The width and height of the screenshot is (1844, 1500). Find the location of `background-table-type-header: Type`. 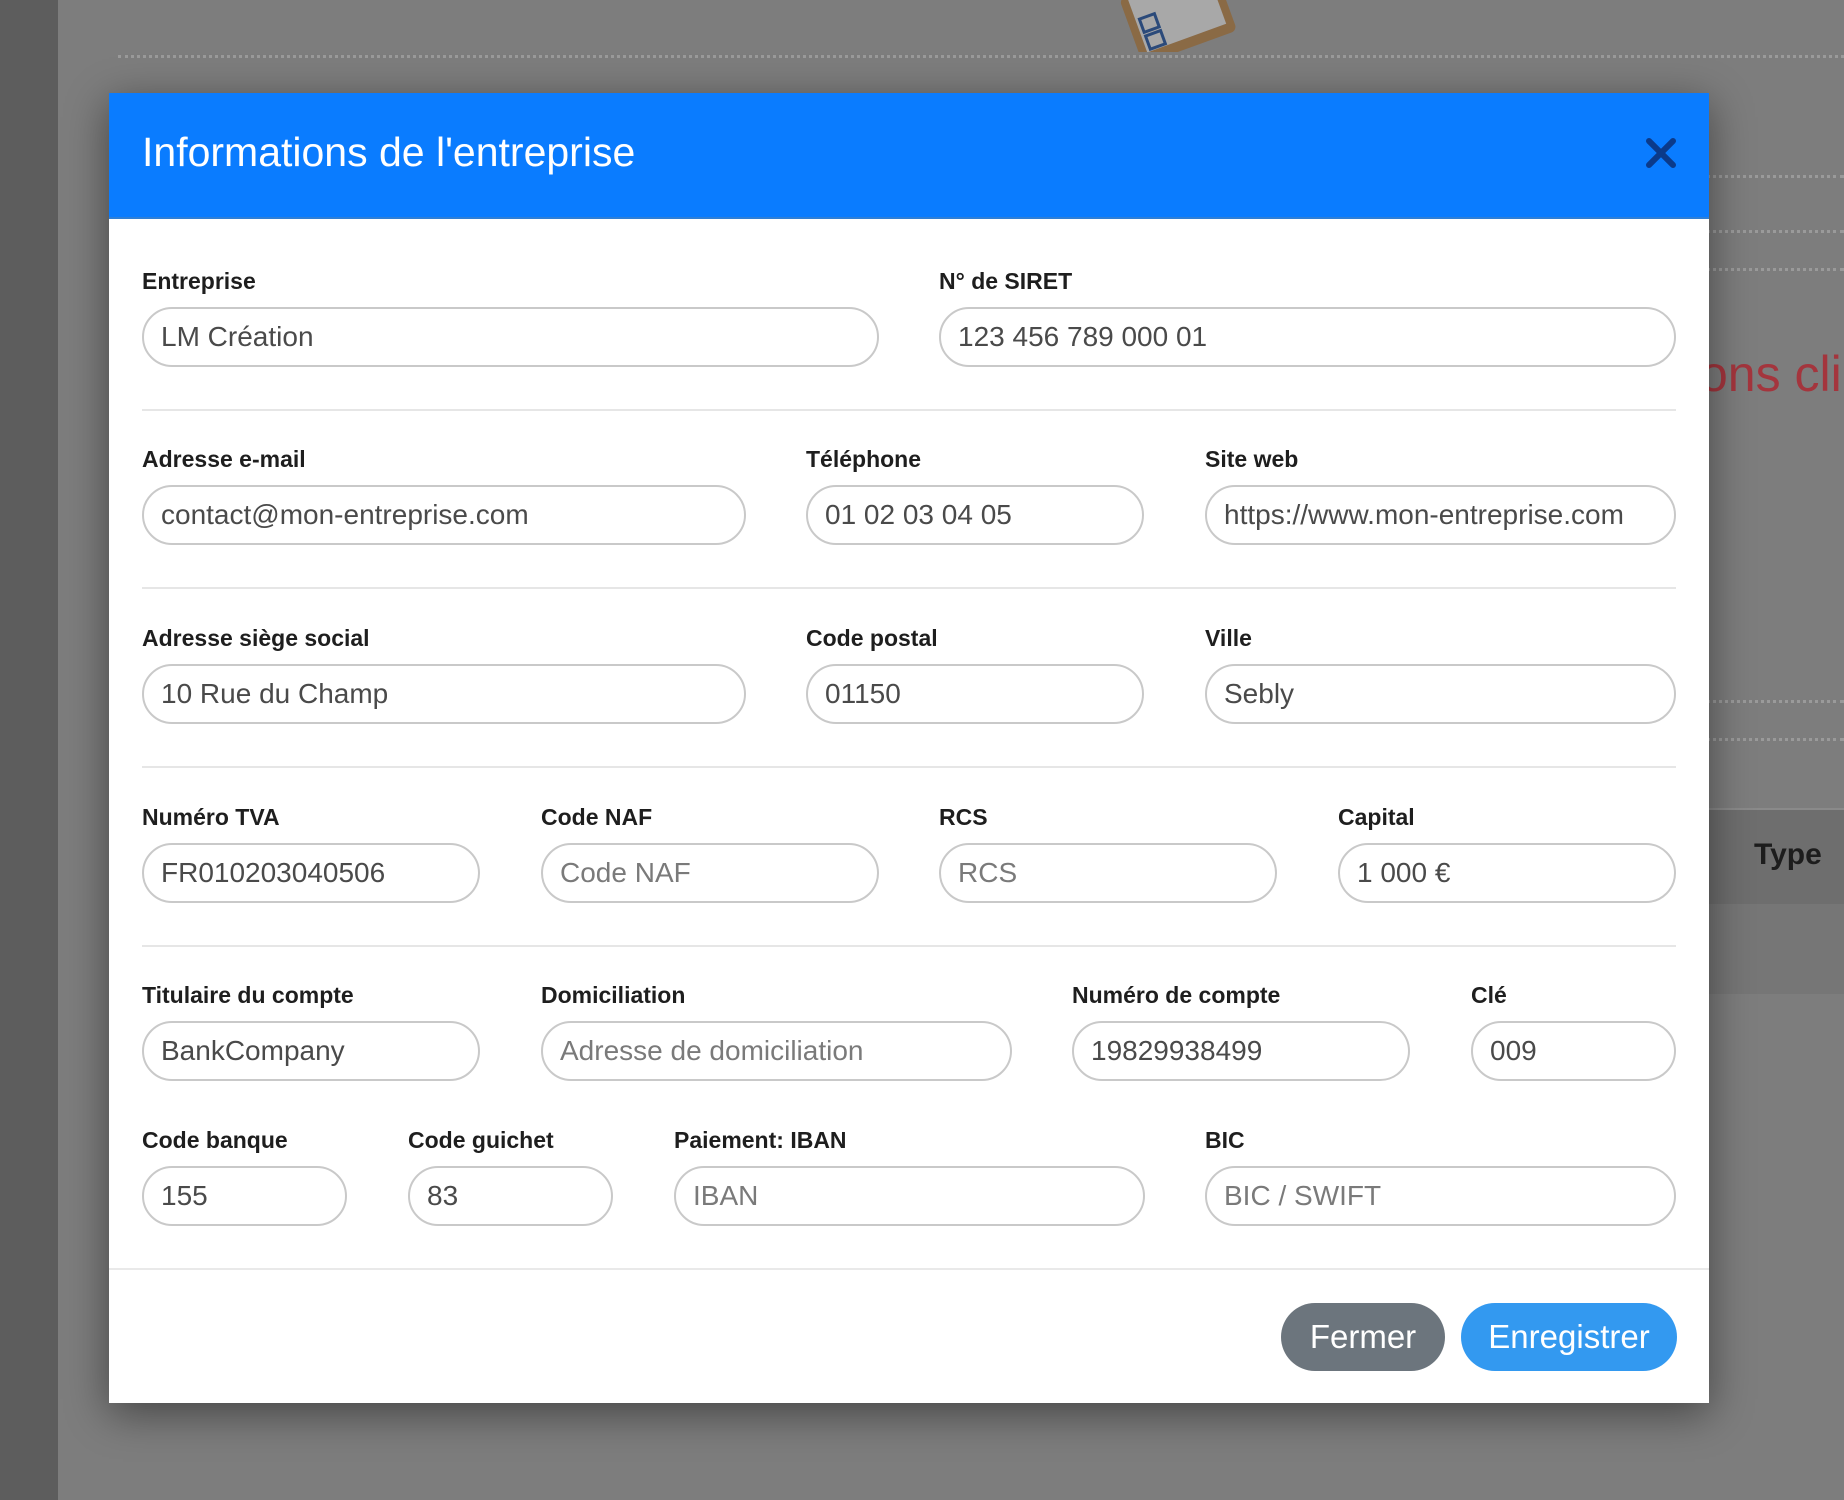

background-table-type-header: Type is located at coordinates (1788, 854).